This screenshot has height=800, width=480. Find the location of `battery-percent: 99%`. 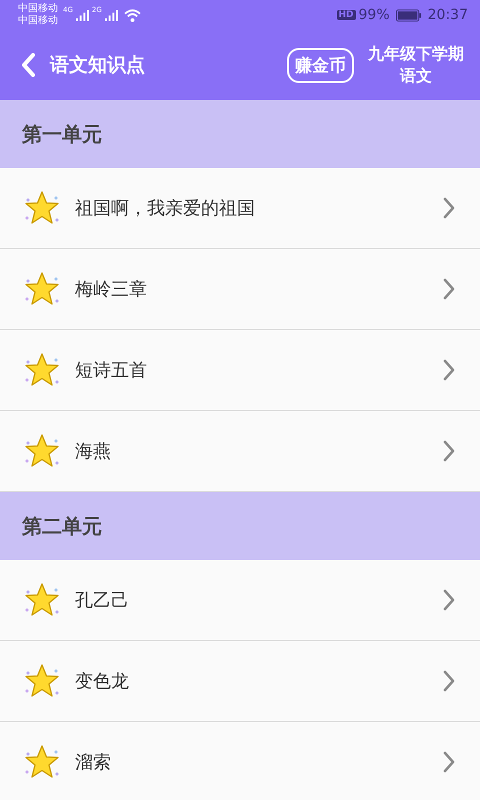

battery-percent: 99% is located at coordinates (374, 15).